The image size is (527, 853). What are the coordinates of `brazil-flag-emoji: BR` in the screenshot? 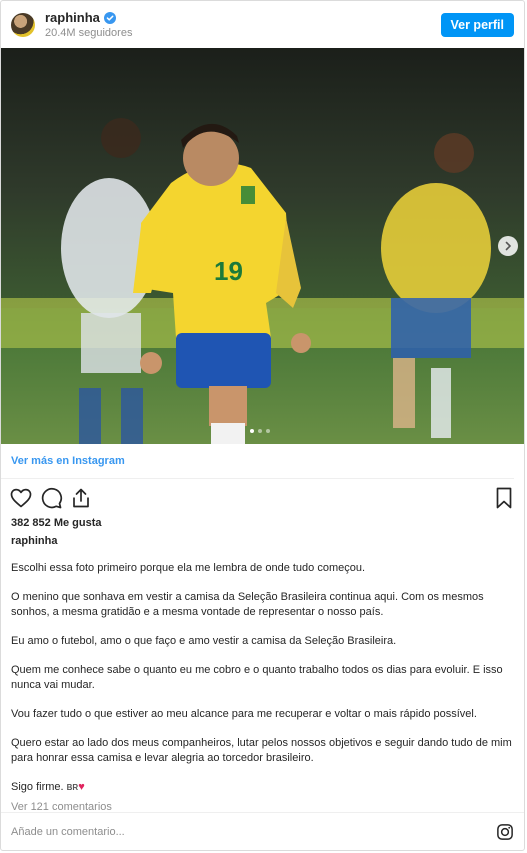 It's located at (72, 787).